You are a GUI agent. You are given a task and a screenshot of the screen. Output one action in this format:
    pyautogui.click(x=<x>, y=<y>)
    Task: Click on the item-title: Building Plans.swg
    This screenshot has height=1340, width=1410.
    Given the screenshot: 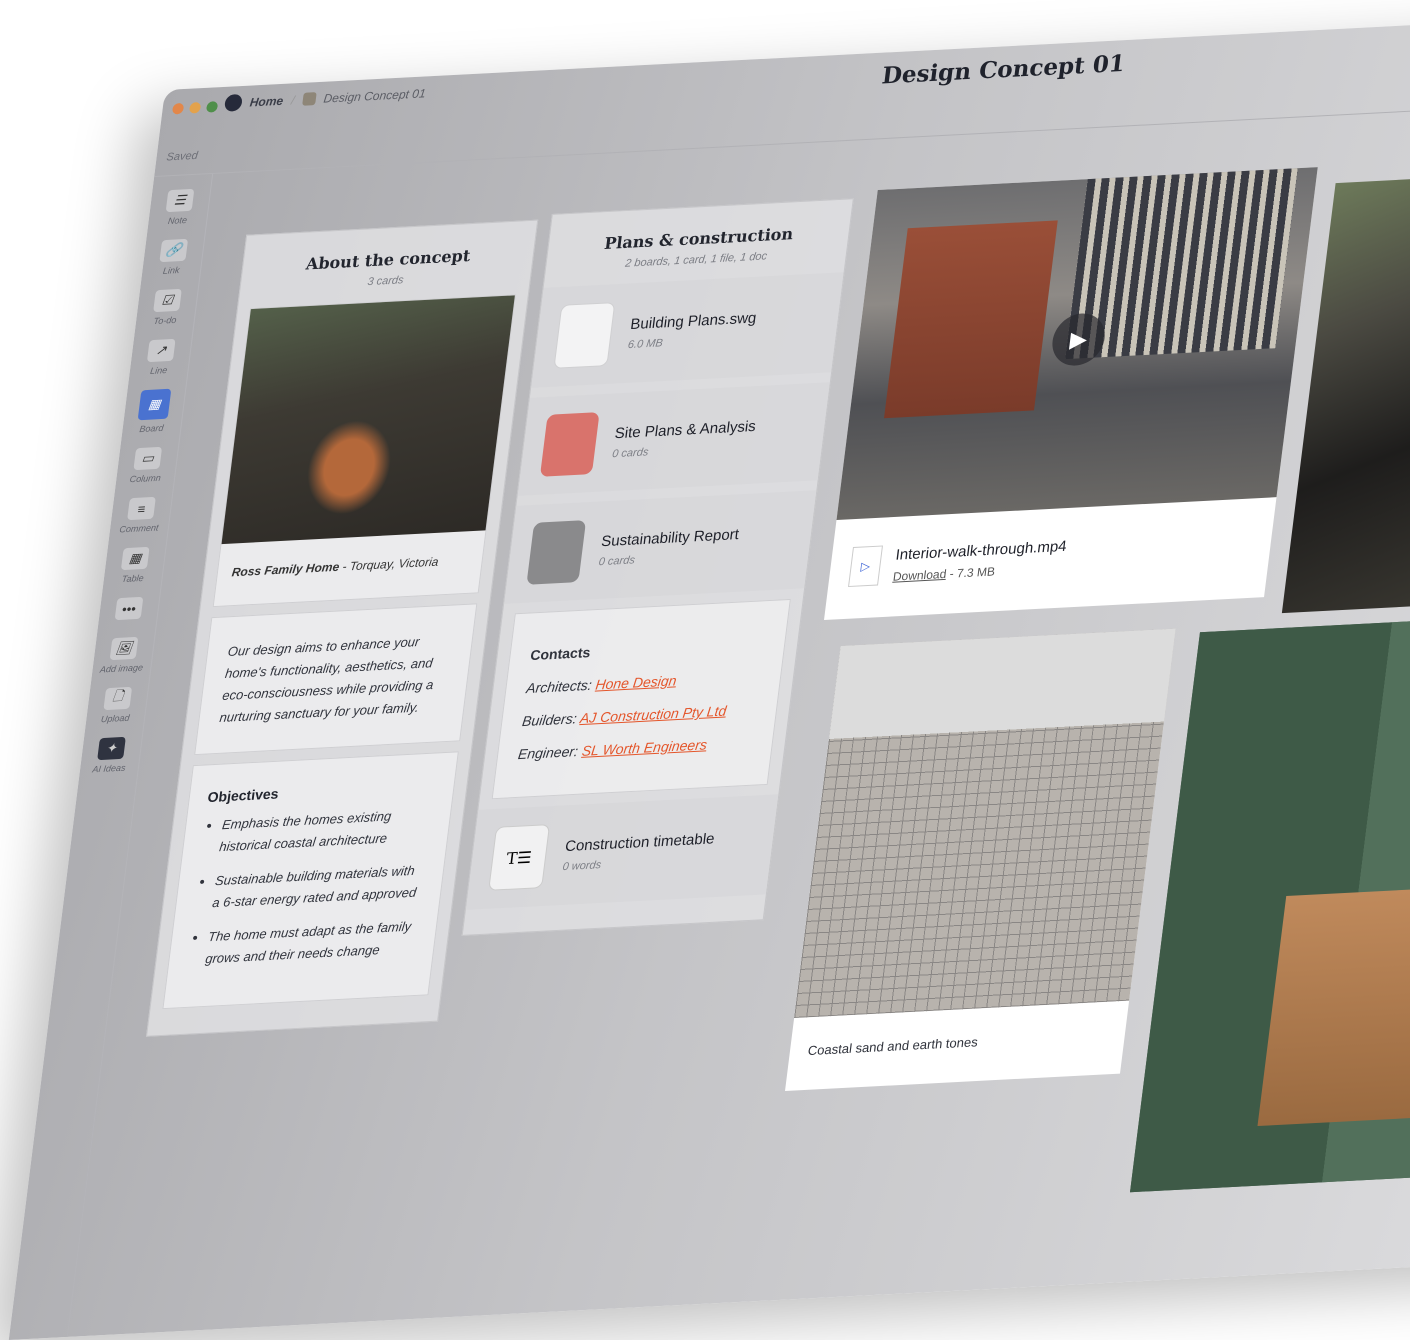 What is the action you would take?
    pyautogui.click(x=693, y=321)
    